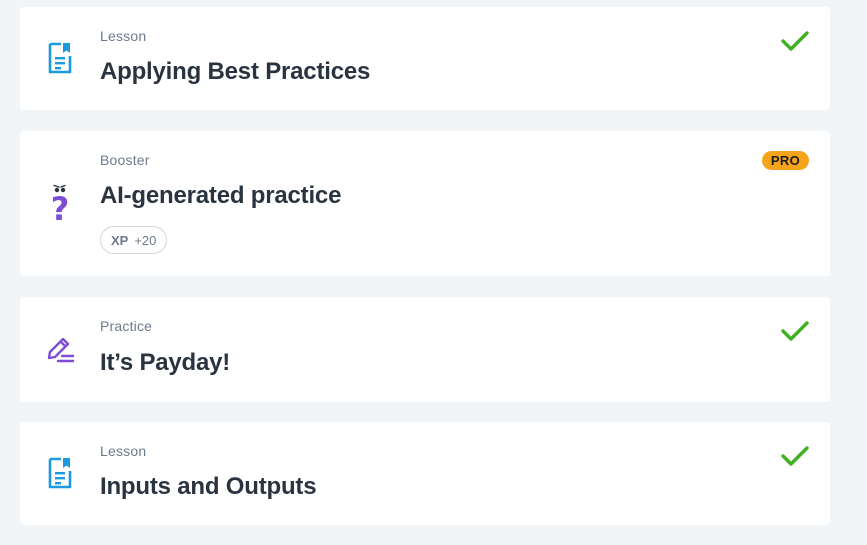 This screenshot has height=545, width=867. Describe the element at coordinates (208, 486) in the screenshot. I see `item-title: Inputs and Outputs` at that location.